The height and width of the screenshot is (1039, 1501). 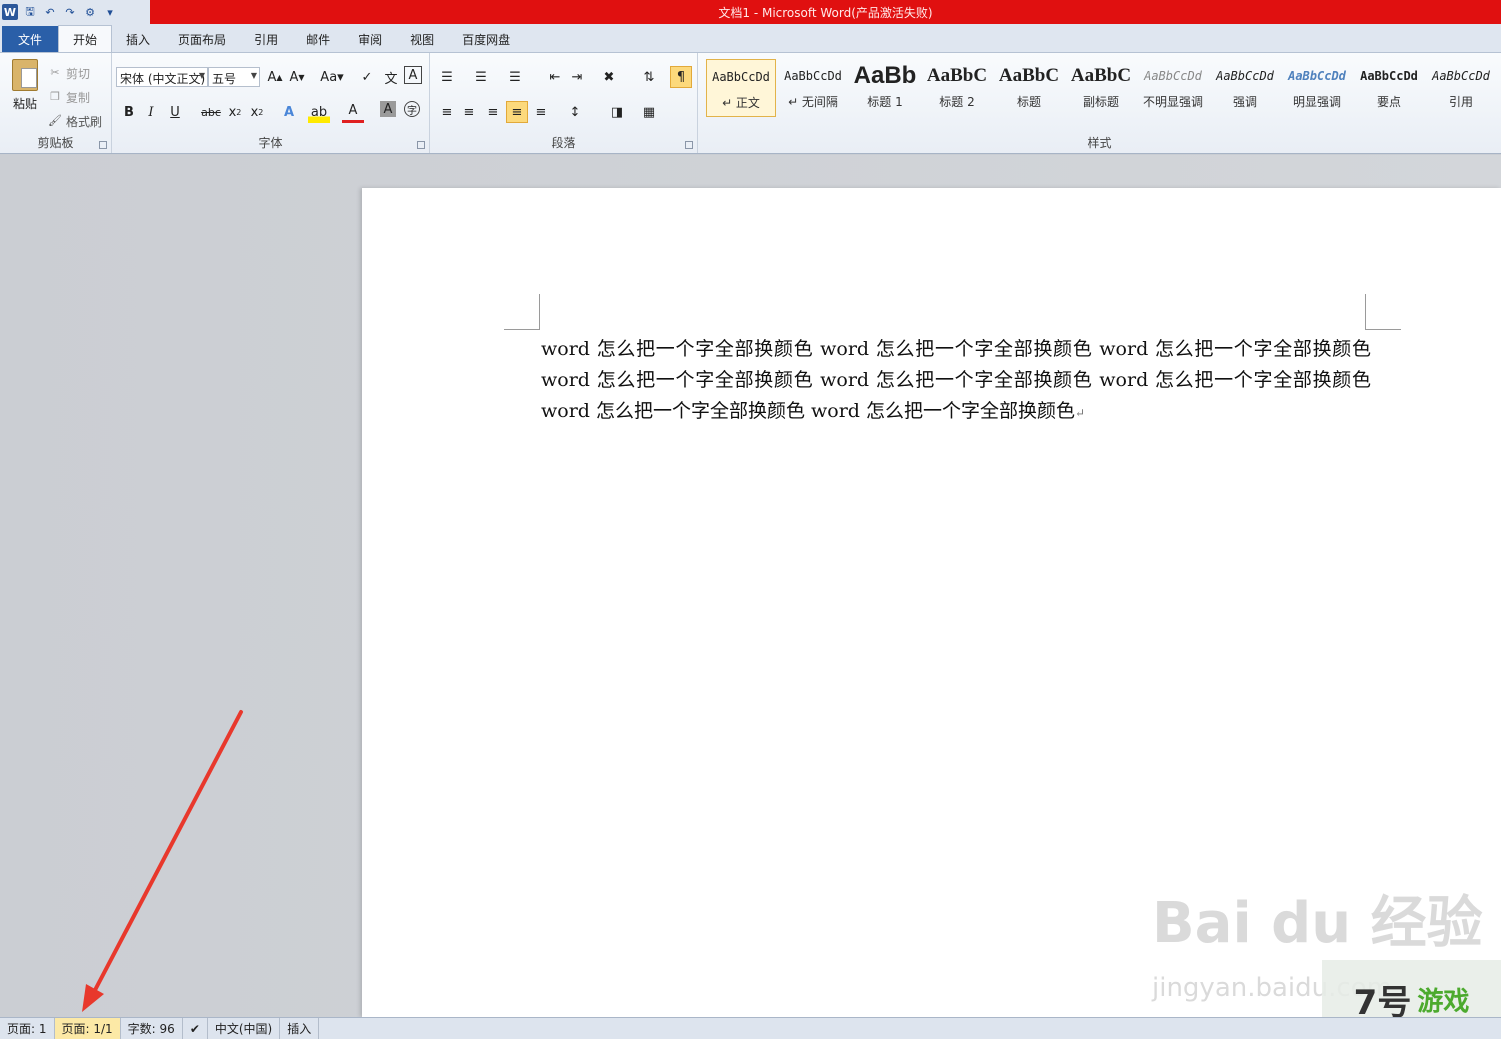 I want to click on grow-font-icon: A ▲, so click(x=275, y=77).